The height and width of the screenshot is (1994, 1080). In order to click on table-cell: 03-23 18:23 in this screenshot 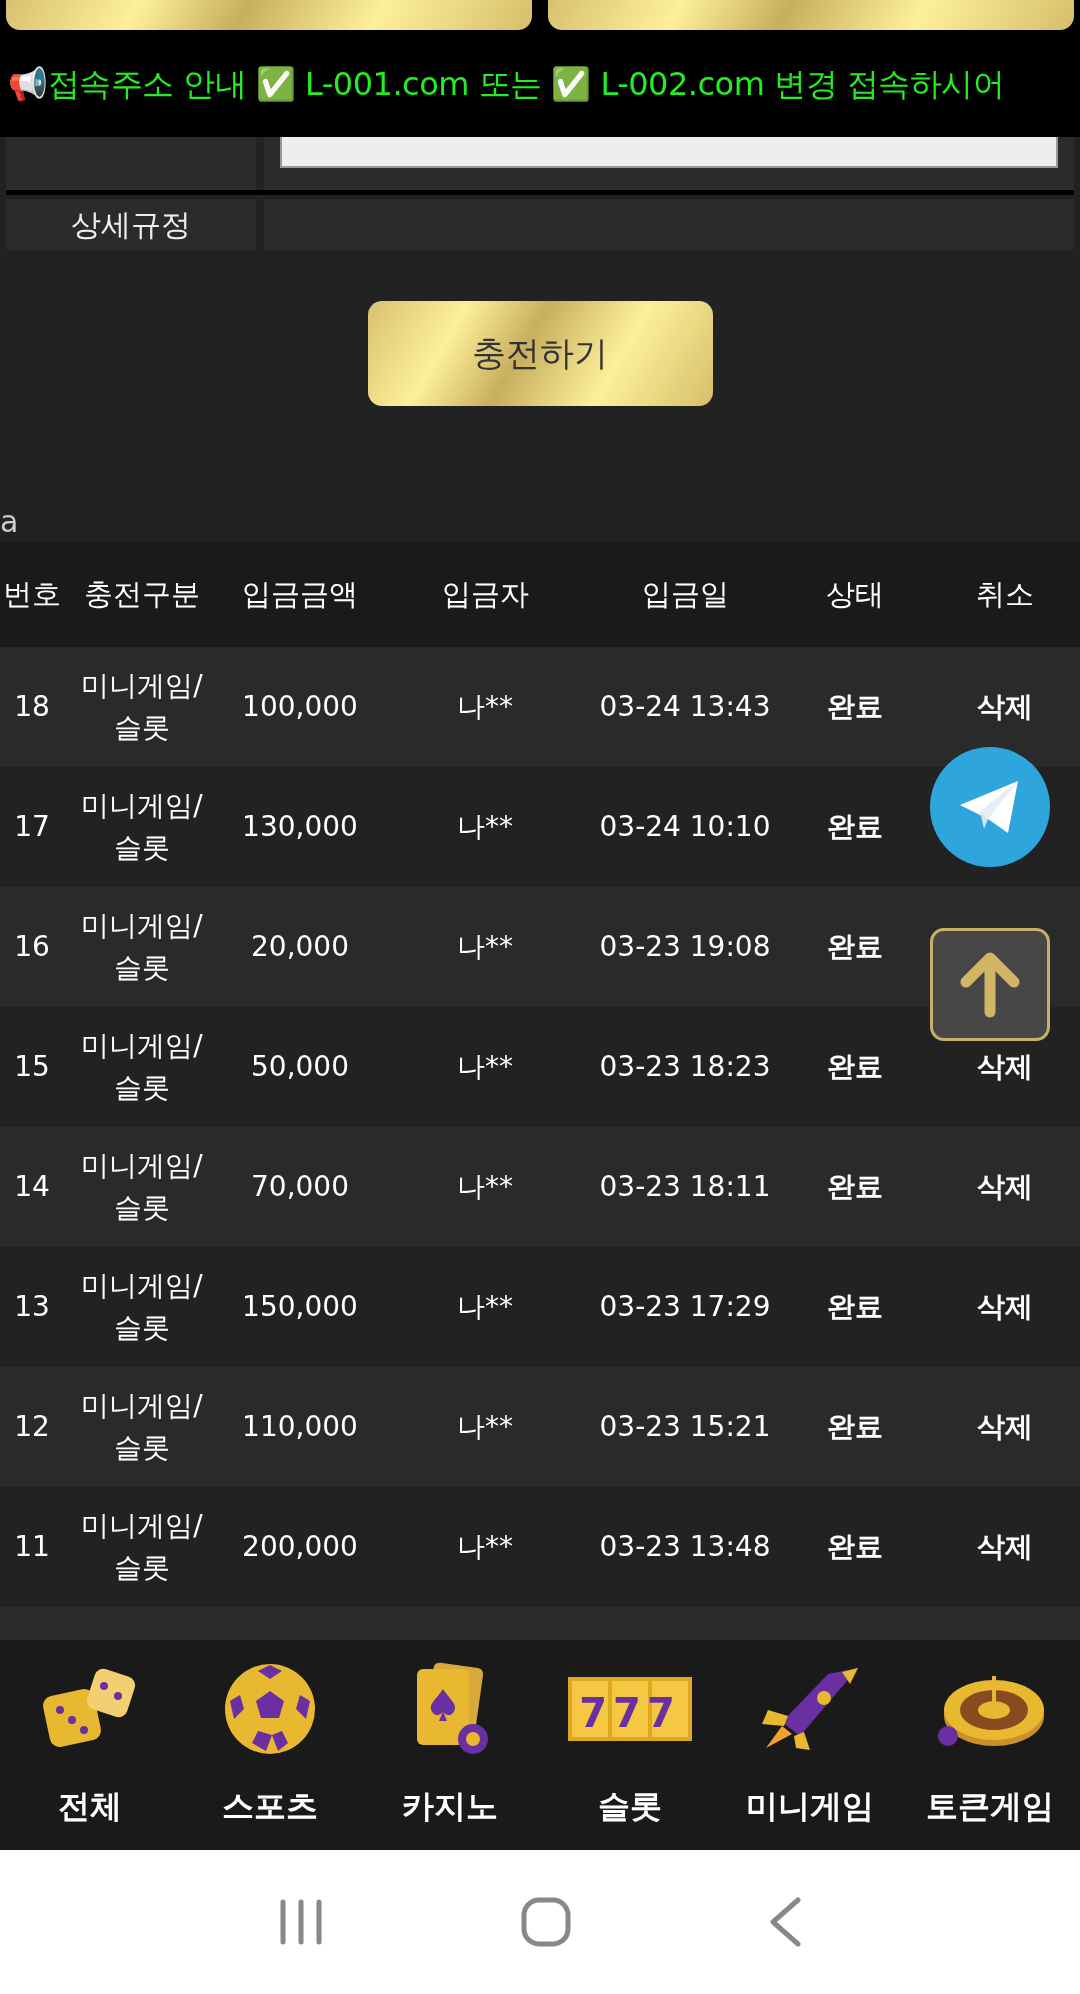, I will do `click(685, 1067)`.